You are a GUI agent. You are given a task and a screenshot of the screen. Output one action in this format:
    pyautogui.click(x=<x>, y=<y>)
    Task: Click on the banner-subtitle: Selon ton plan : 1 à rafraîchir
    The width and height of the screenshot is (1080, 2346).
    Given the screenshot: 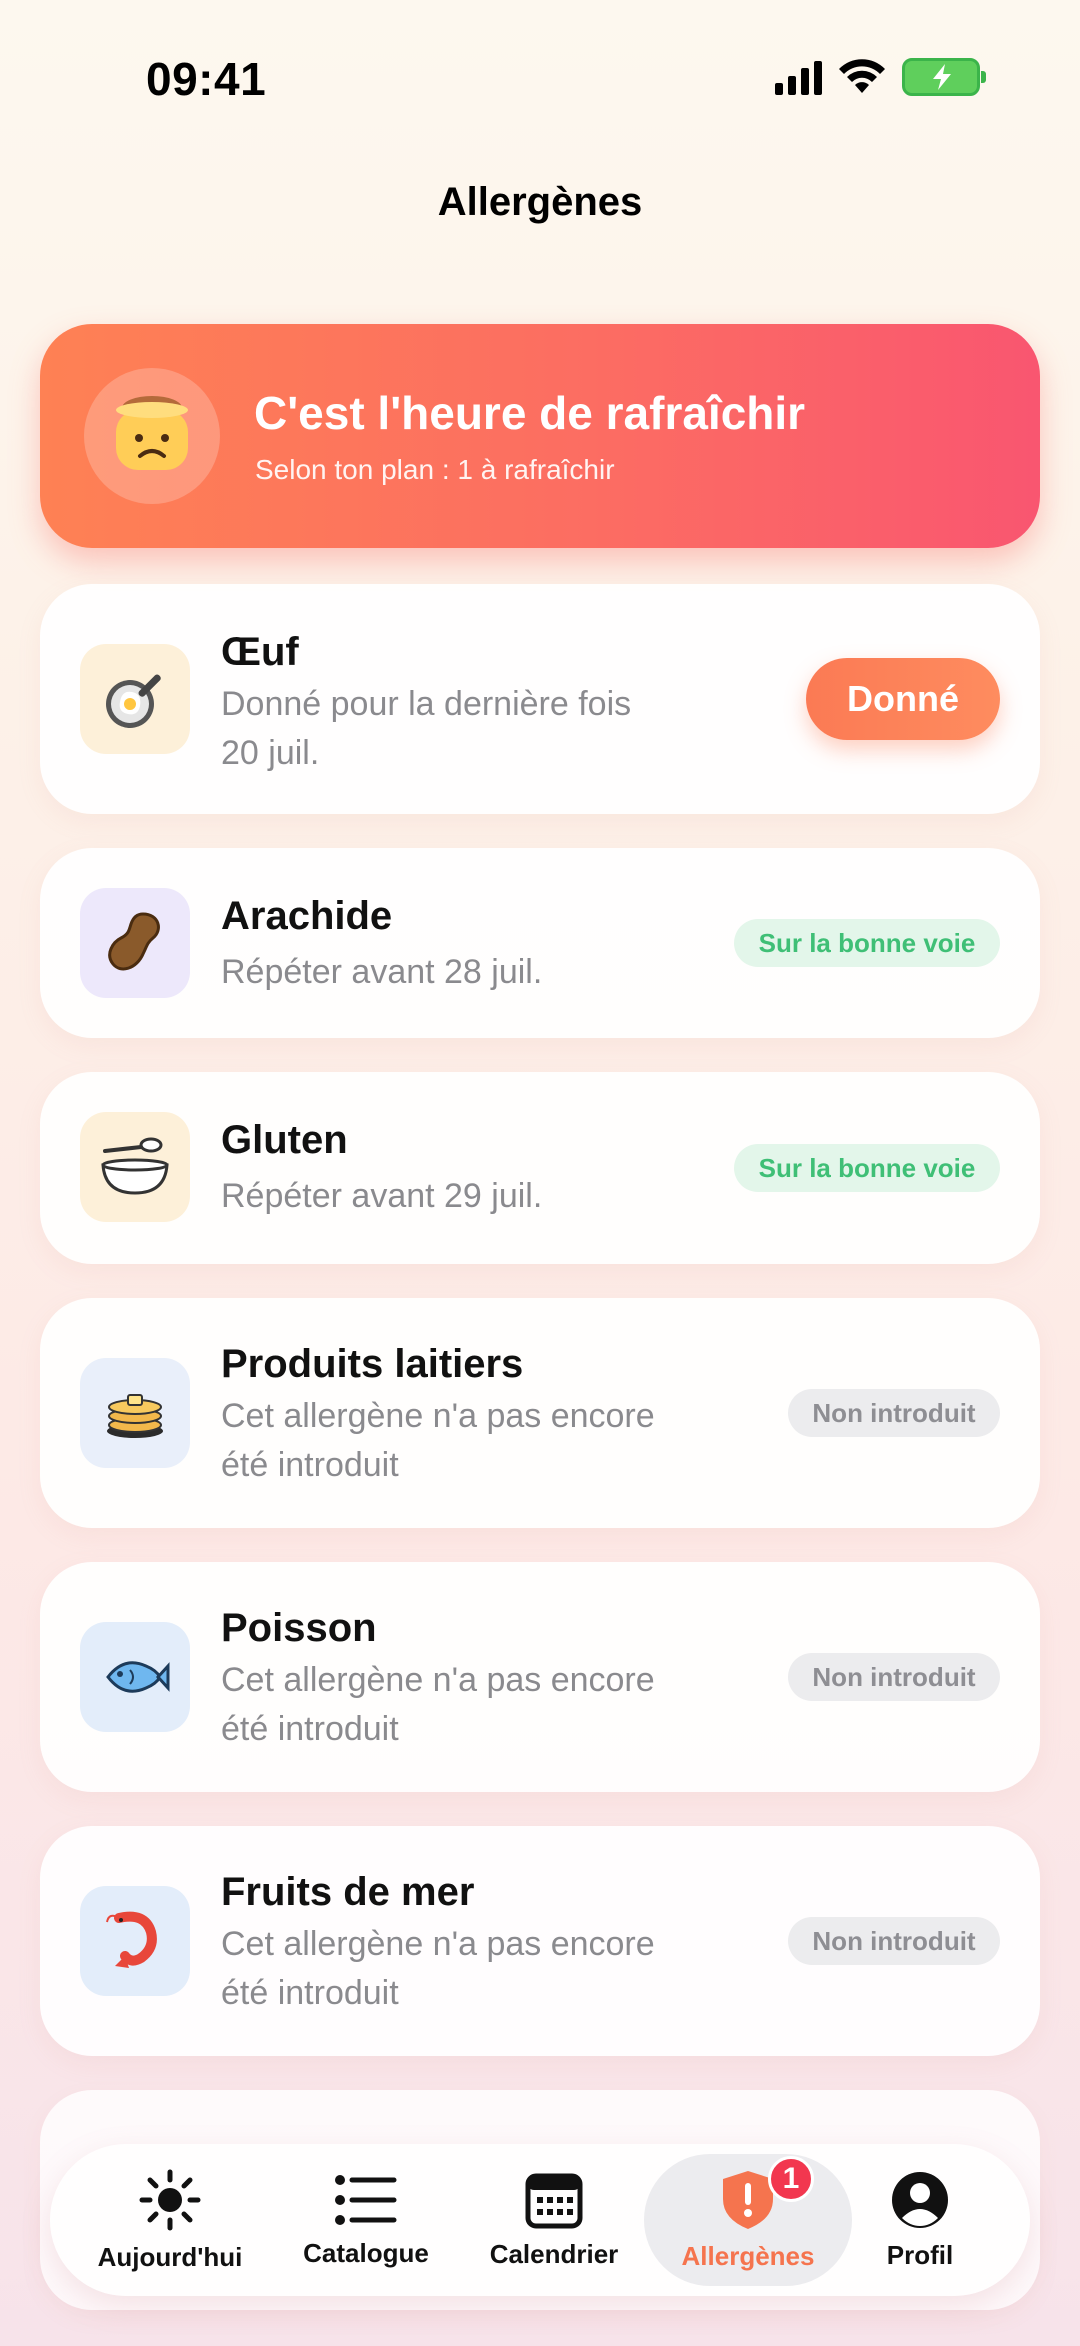 What is the action you would take?
    pyautogui.click(x=435, y=469)
    